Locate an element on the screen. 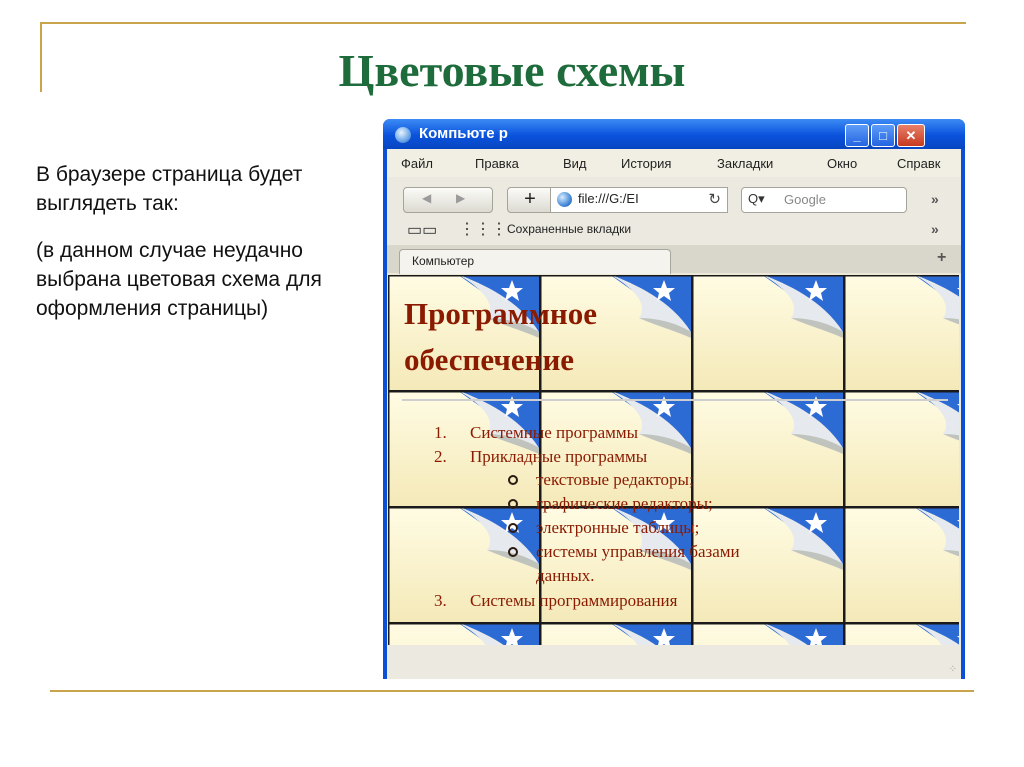 The height and width of the screenshot is (767, 1024). menu-history: История is located at coordinates (646, 163).